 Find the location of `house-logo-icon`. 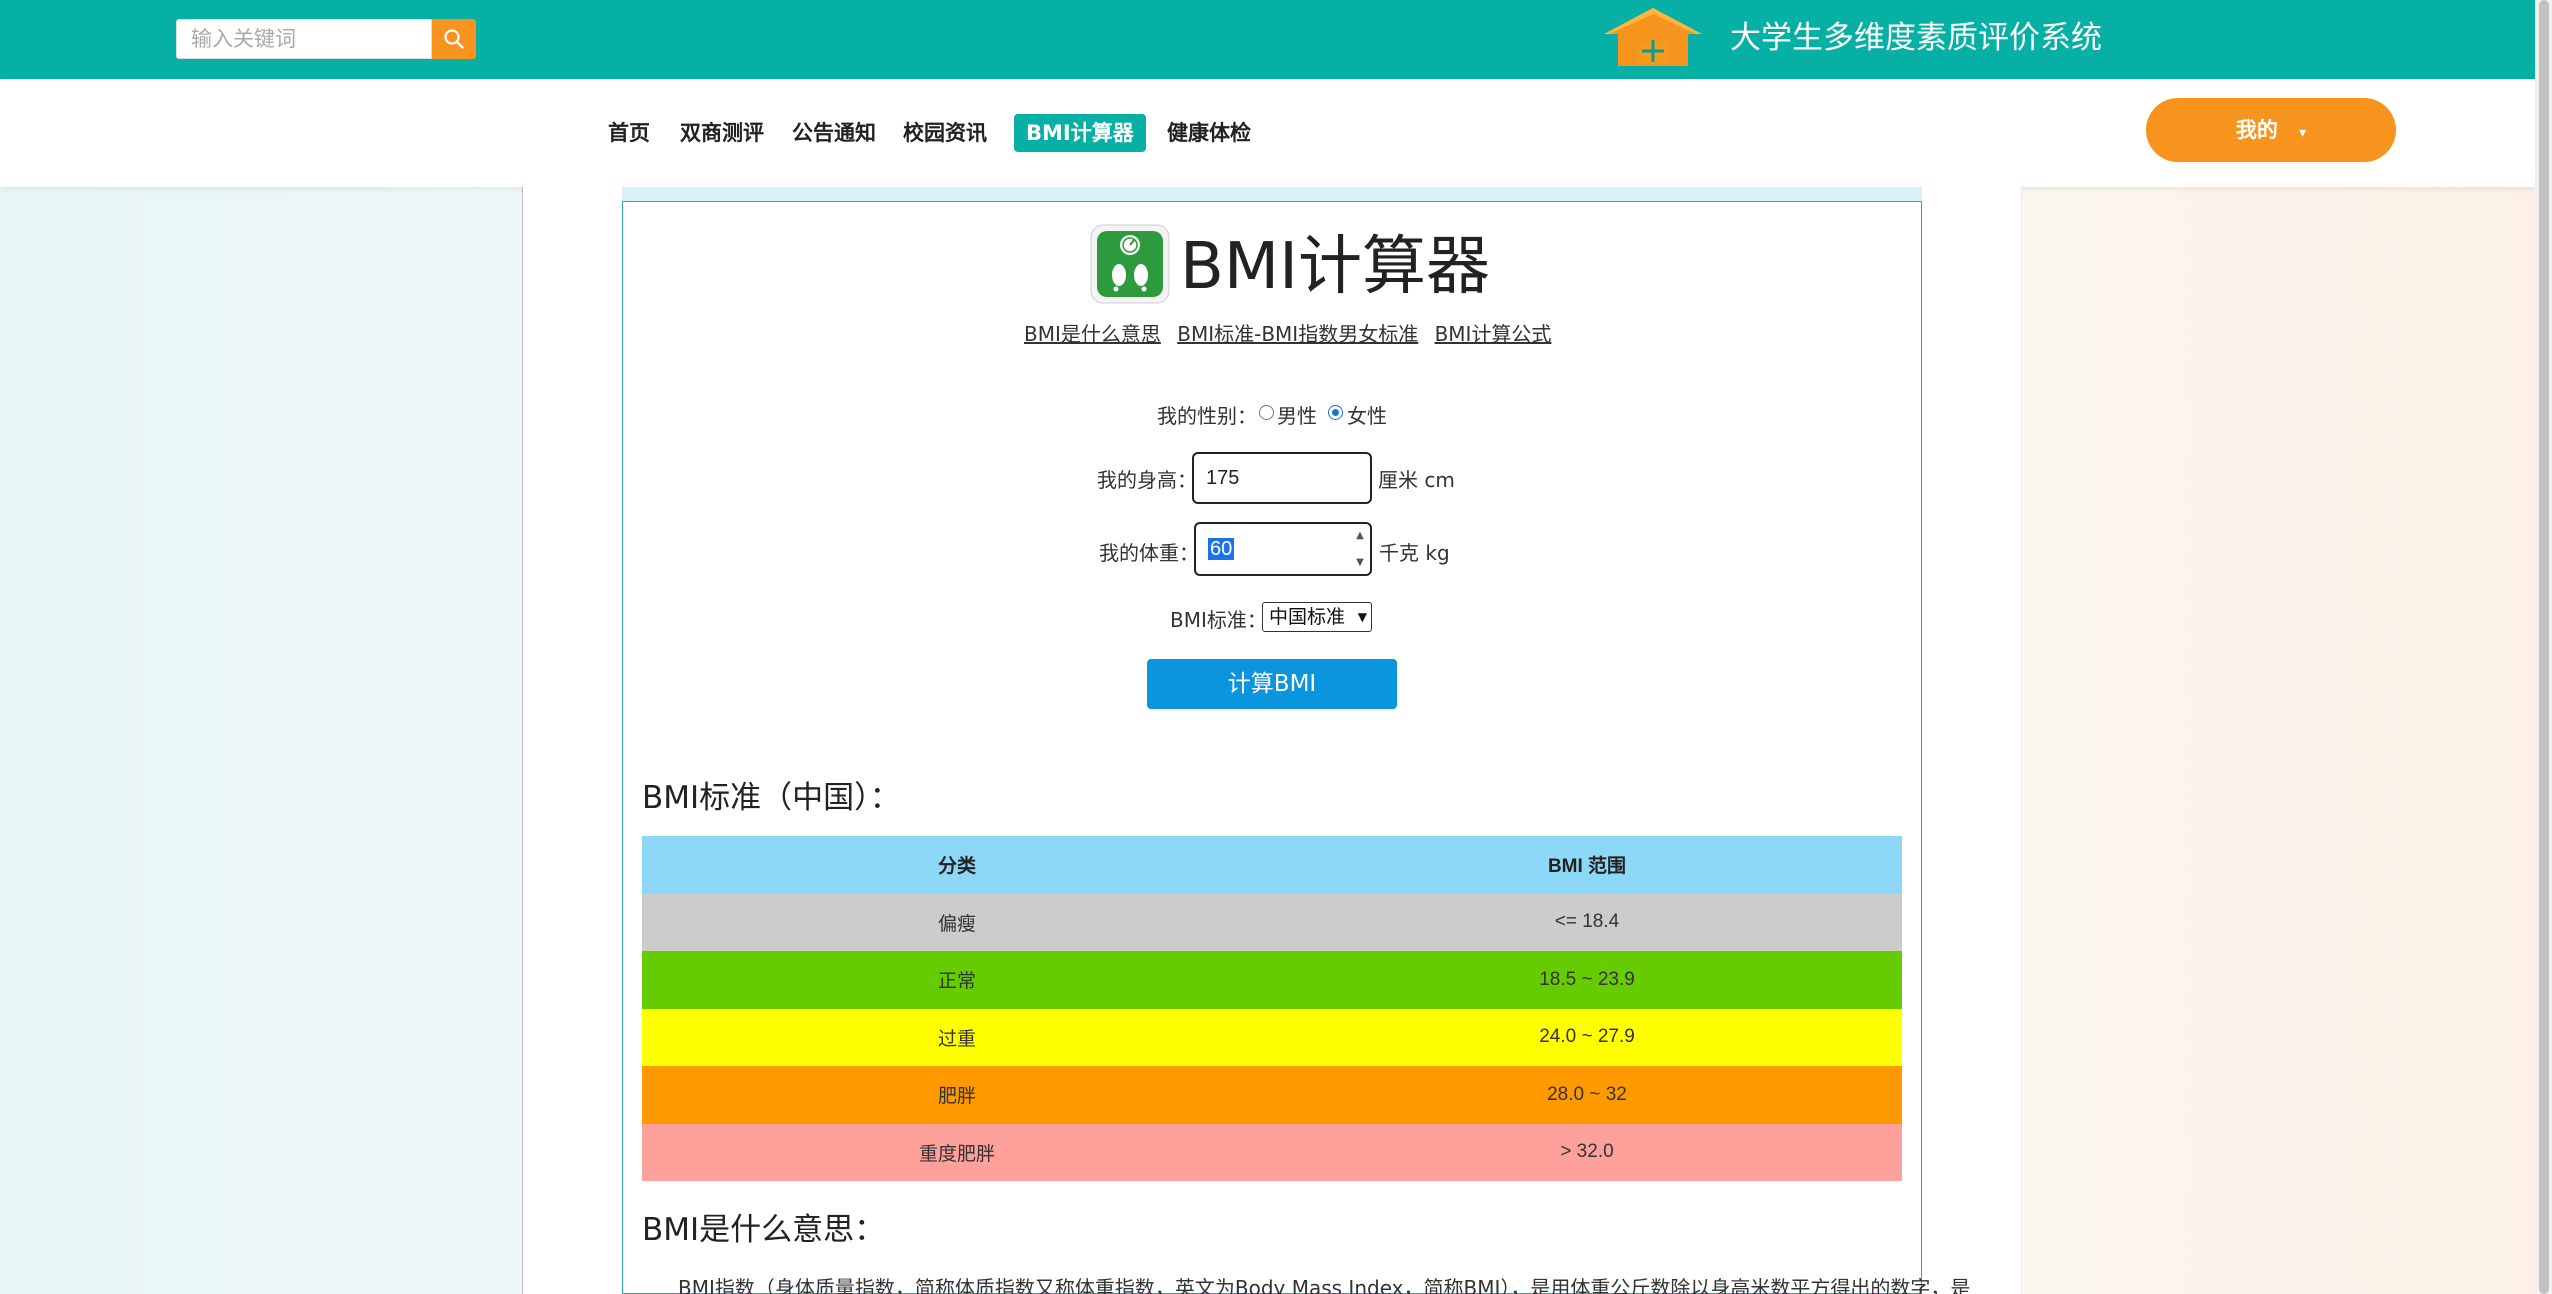

house-logo-icon is located at coordinates (1653, 37).